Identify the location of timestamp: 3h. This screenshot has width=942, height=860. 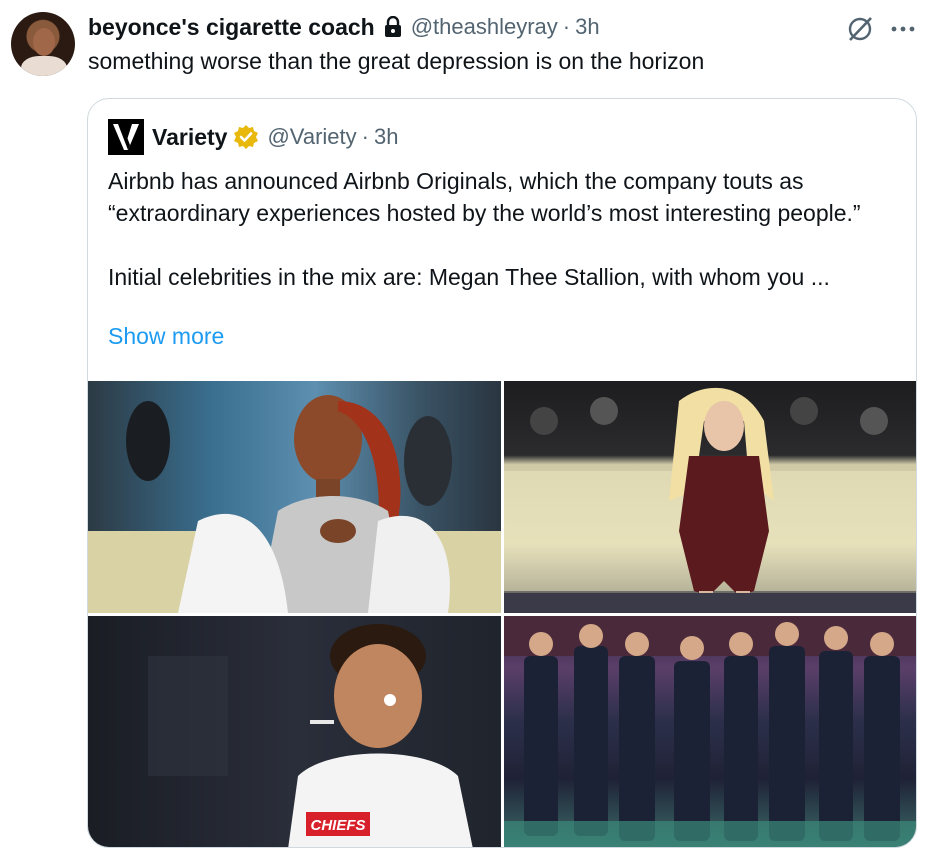
(587, 27).